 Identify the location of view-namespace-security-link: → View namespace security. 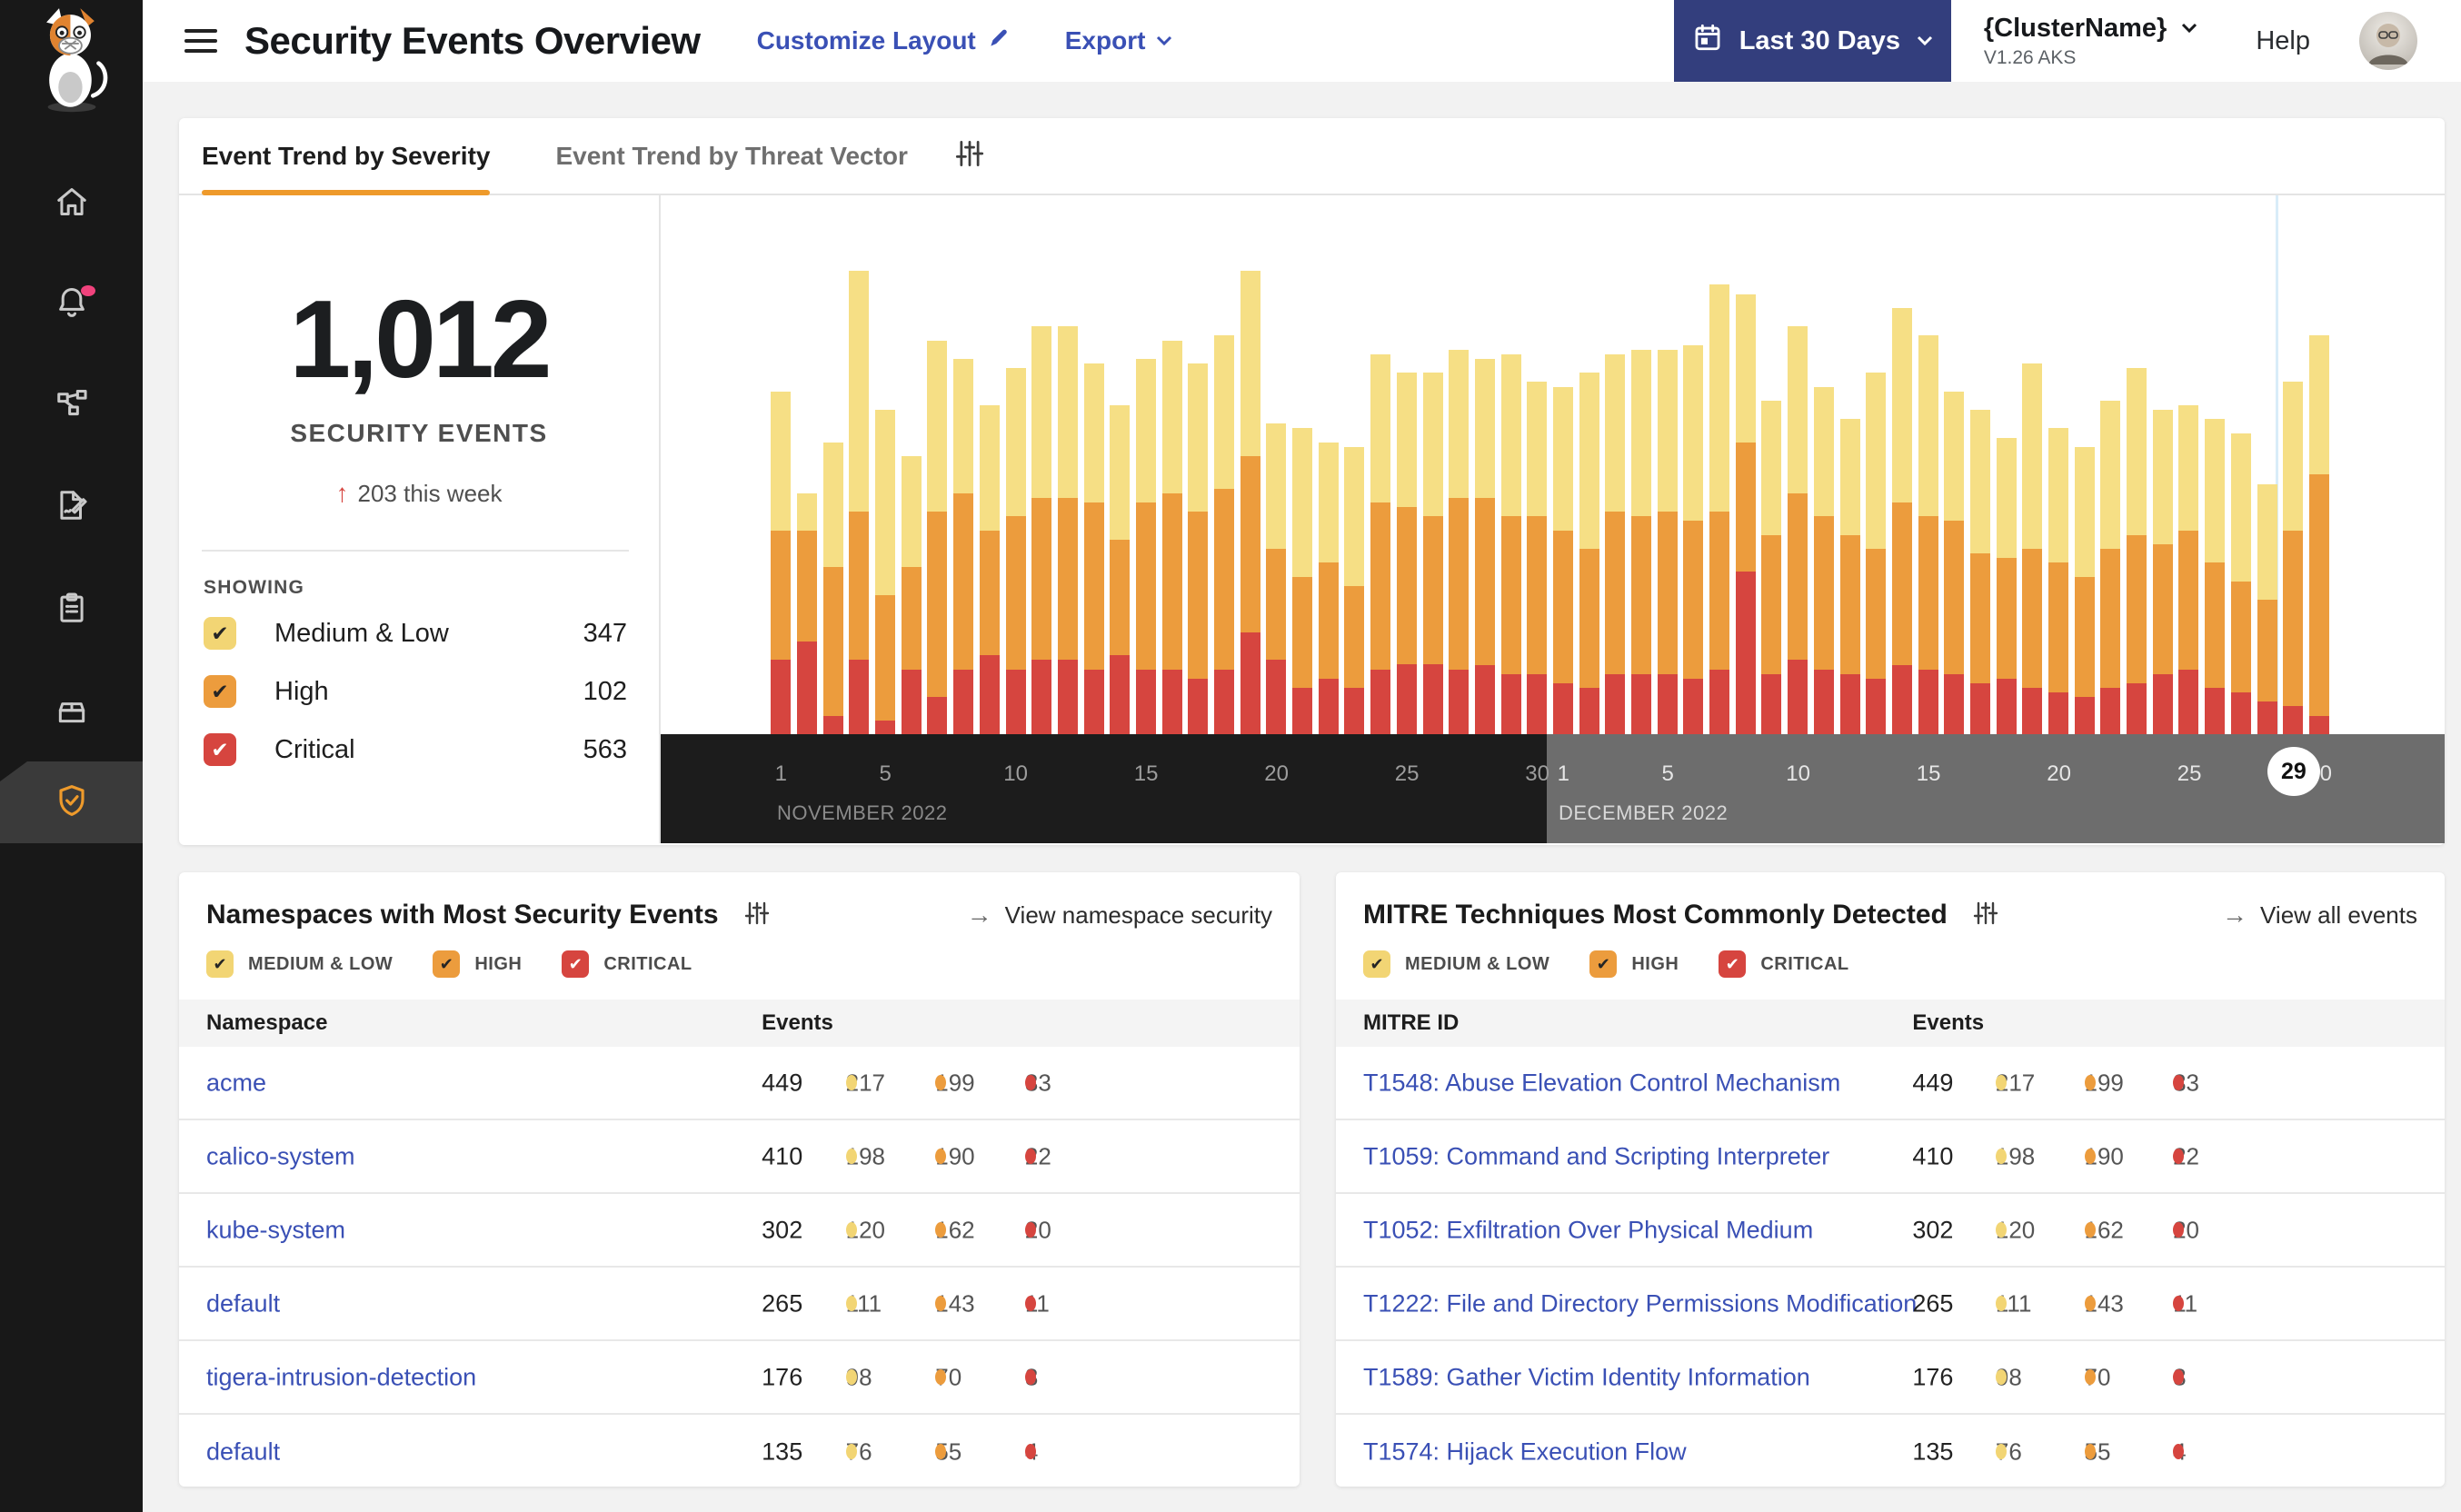
(1119, 915).